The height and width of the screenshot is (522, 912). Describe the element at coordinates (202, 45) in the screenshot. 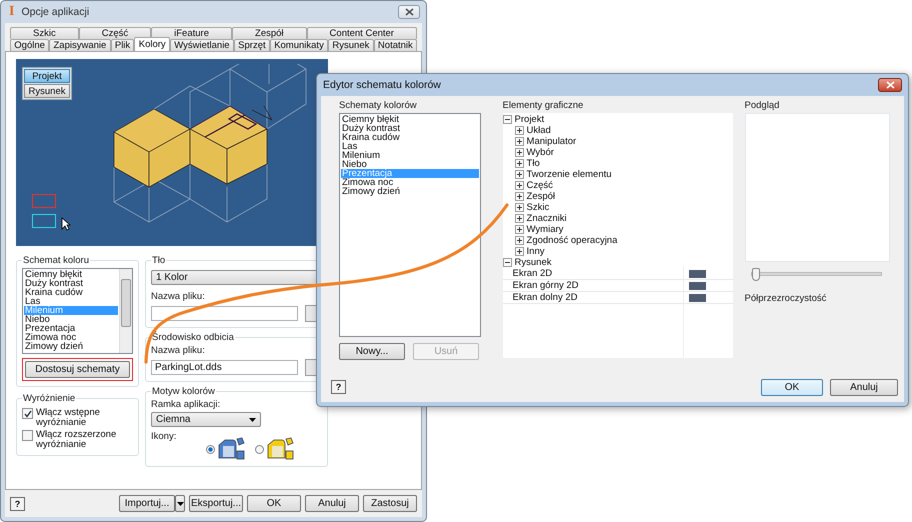

I see `tab: Wyświetlanie` at that location.